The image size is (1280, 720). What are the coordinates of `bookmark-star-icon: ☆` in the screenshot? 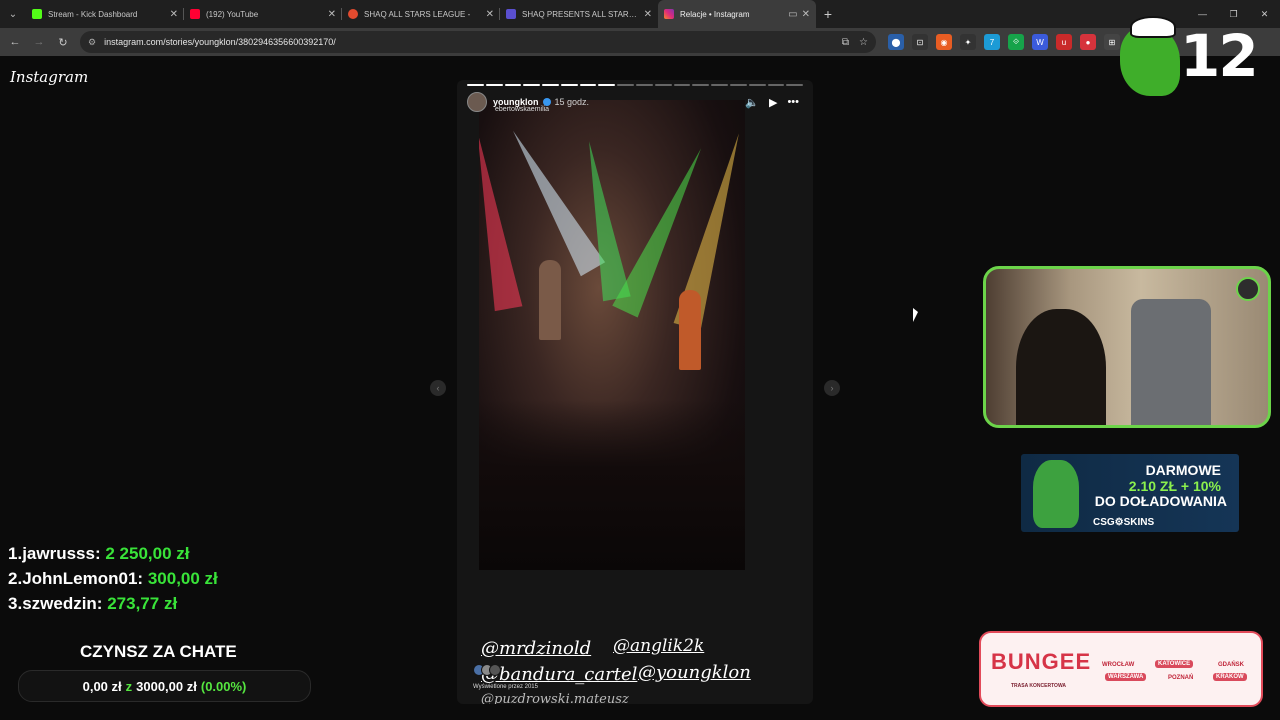 It's located at (863, 42).